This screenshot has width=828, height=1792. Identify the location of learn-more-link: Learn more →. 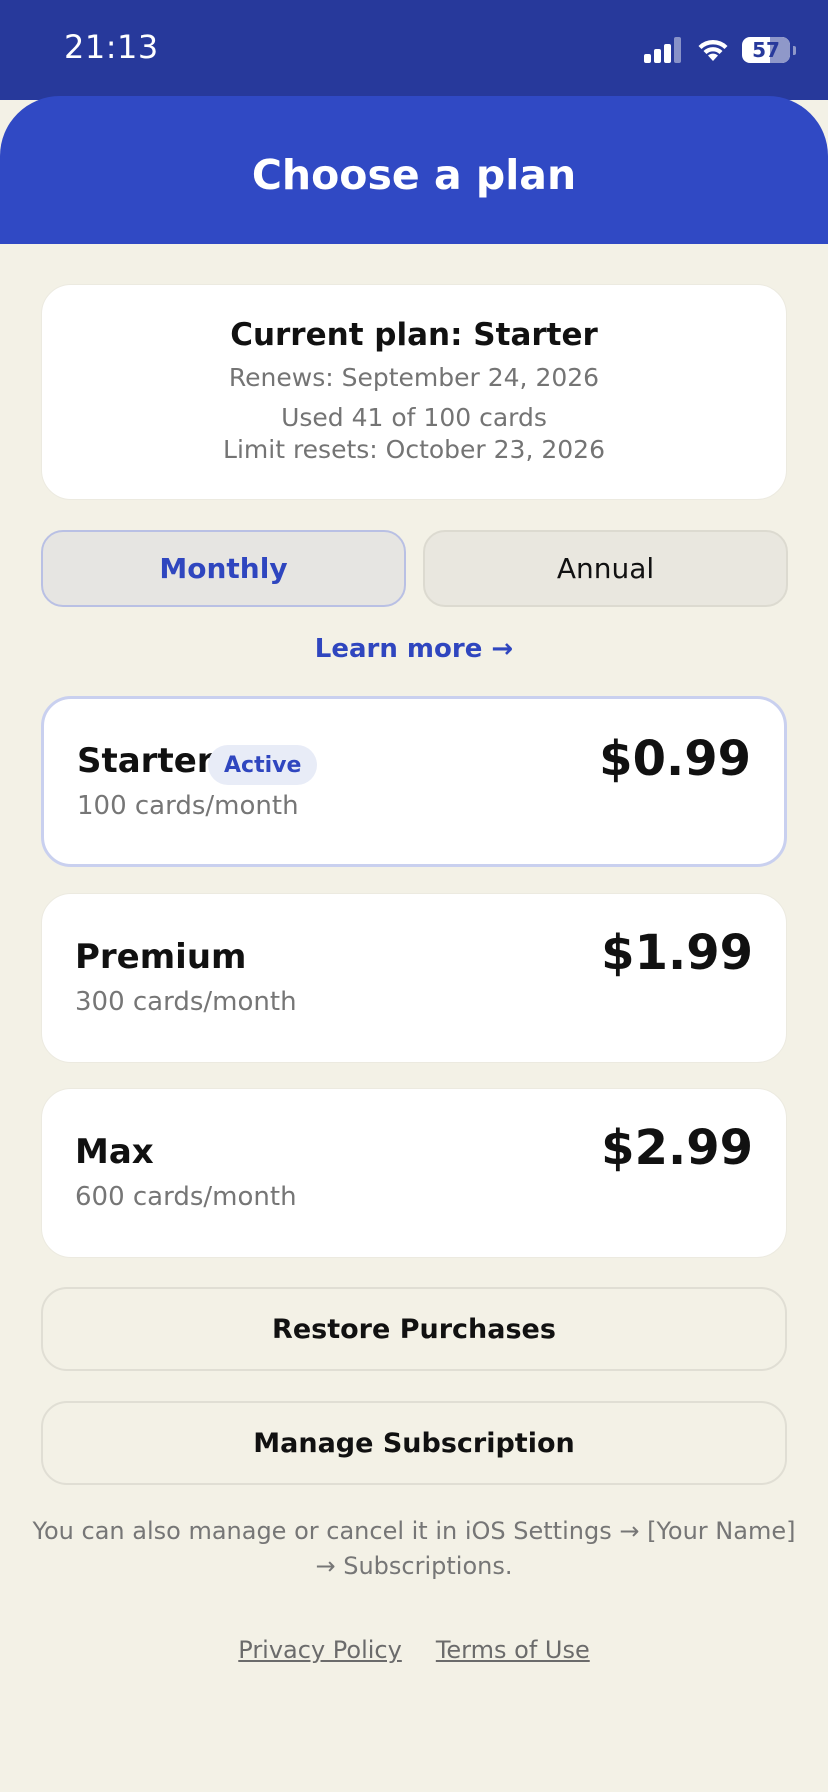
(414, 649).